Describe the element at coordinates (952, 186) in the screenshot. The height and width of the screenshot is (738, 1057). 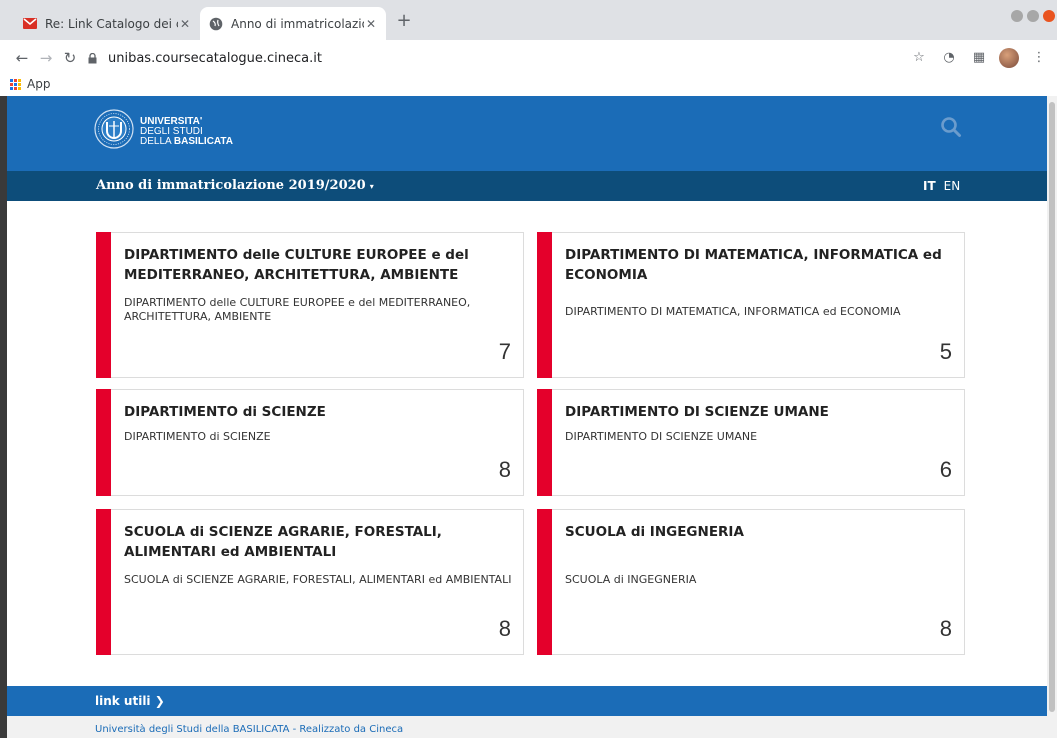
I see `lang-en: EN` at that location.